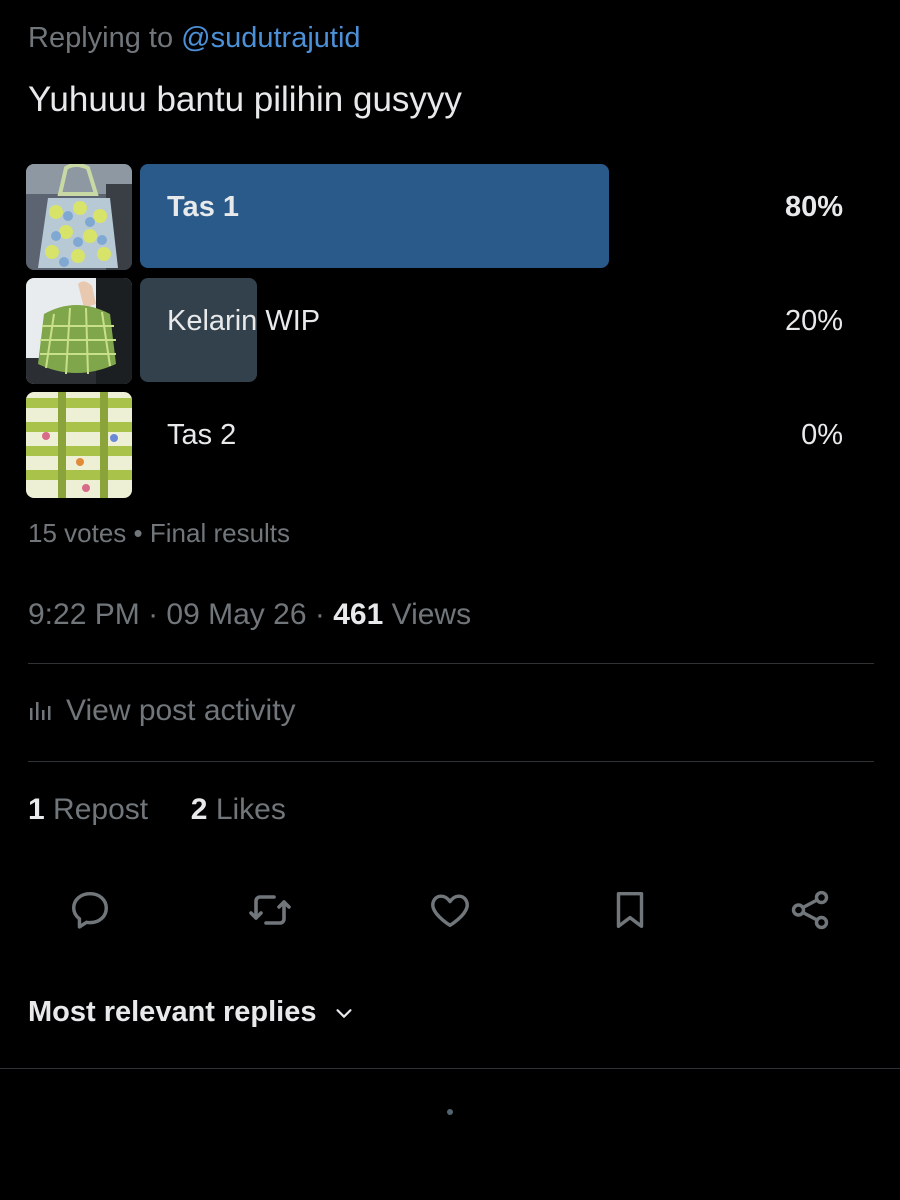  I want to click on loading-indicator, so click(450, 1112).